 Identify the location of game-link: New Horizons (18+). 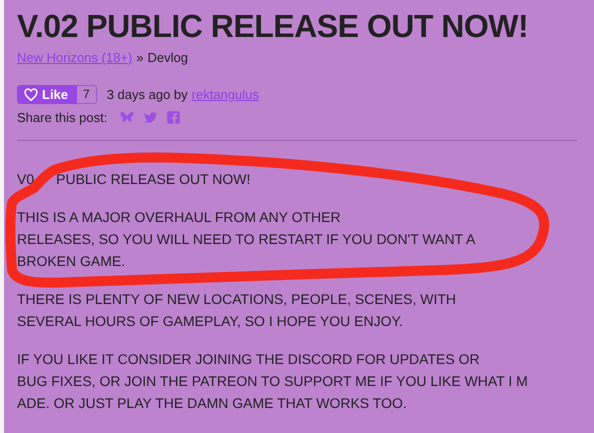
(74, 57).